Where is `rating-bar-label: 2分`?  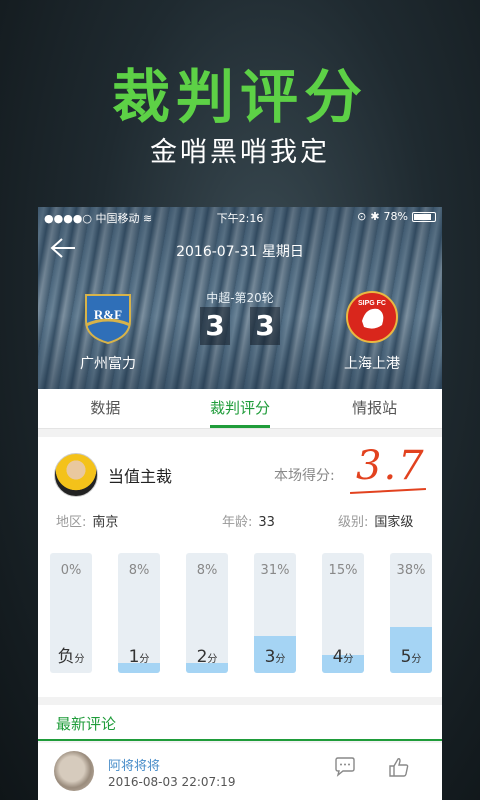 rating-bar-label: 2分 is located at coordinates (207, 657).